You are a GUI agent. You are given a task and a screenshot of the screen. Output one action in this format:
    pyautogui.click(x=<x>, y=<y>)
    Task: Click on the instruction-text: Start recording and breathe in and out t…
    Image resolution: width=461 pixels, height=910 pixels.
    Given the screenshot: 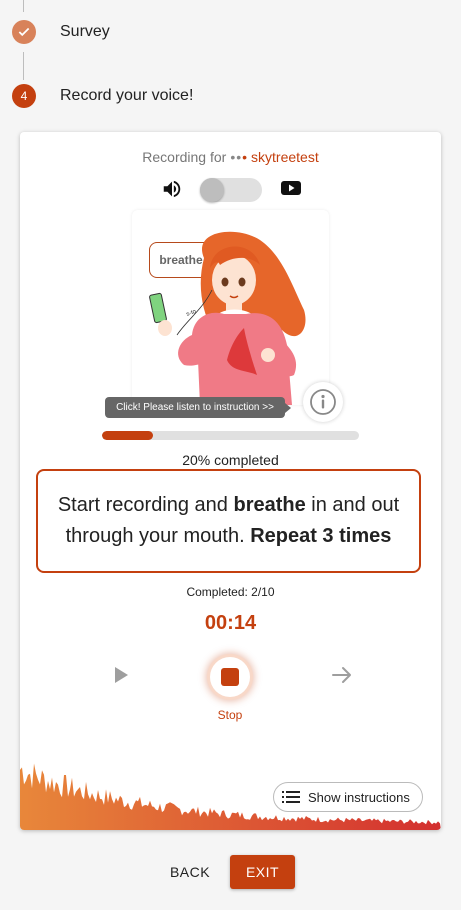 What is the action you would take?
    pyautogui.click(x=228, y=521)
    